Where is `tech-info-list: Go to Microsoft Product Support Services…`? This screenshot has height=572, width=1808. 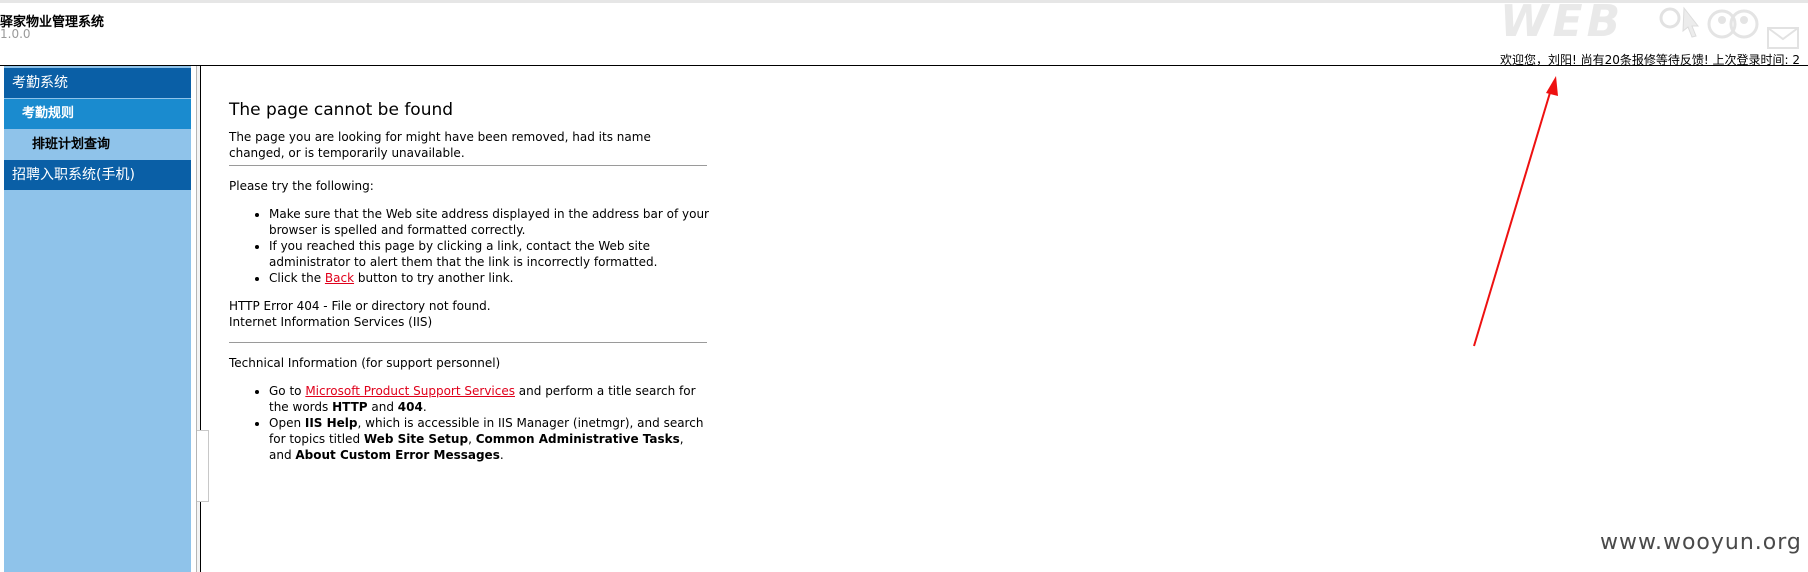 tech-info-list: Go to Microsoft Product Support Services… is located at coordinates (469, 423).